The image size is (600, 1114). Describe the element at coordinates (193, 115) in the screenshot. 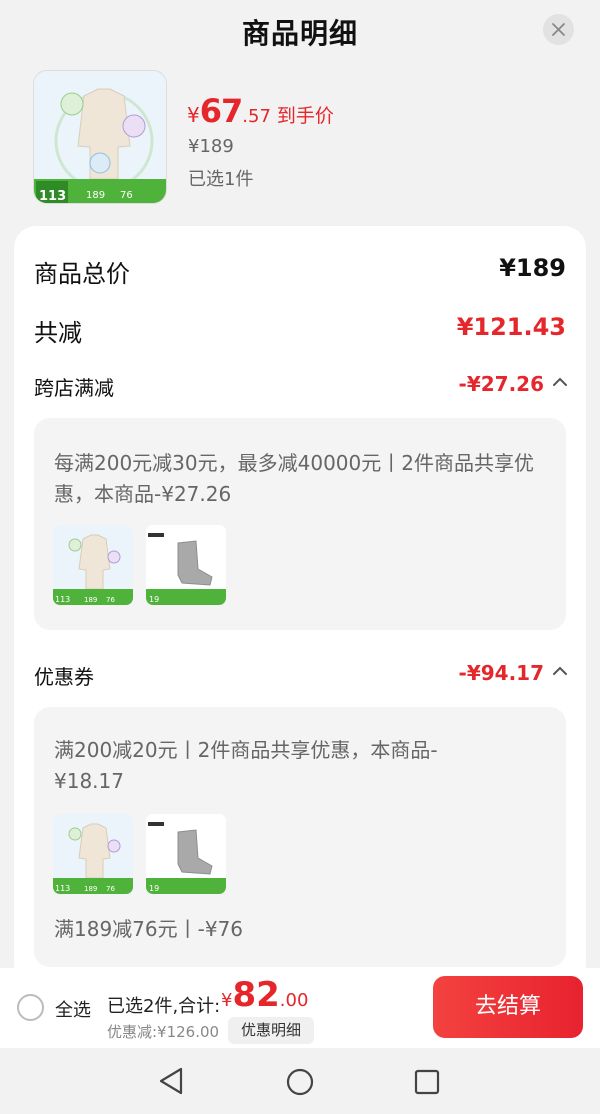

I see `price-symbol: ¥` at that location.